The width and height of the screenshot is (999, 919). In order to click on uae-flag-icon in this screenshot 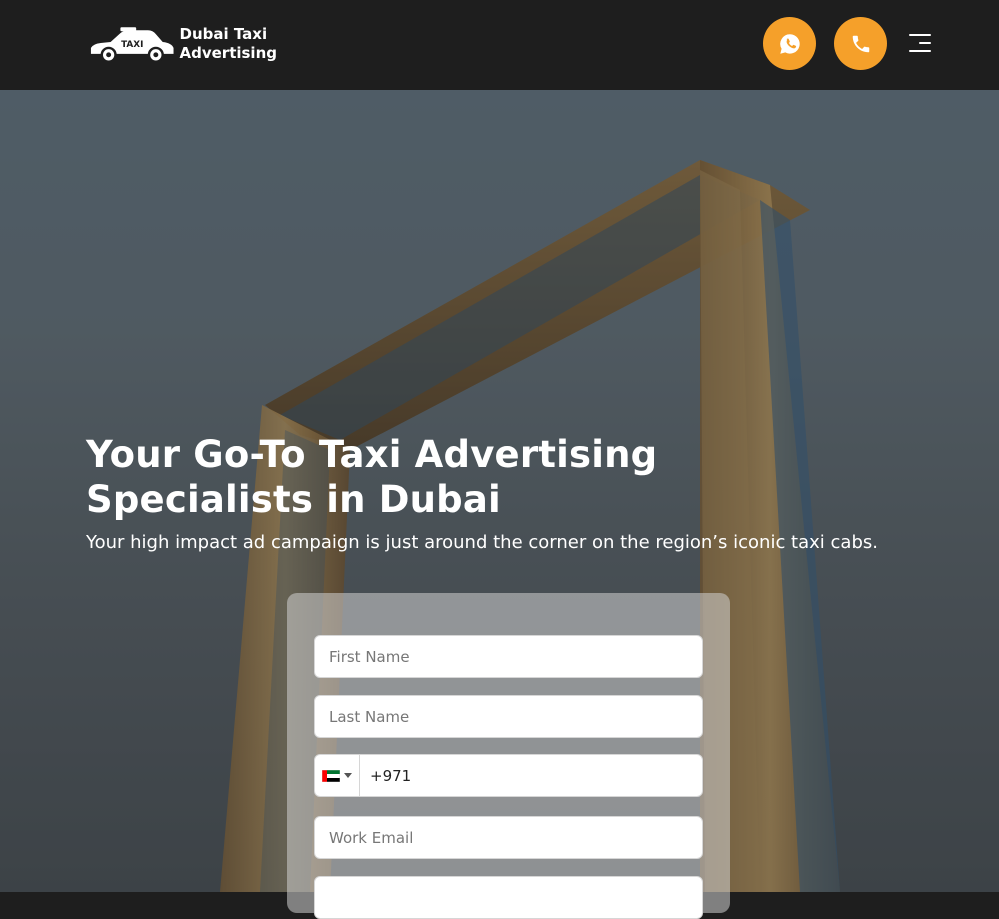, I will do `click(331, 775)`.